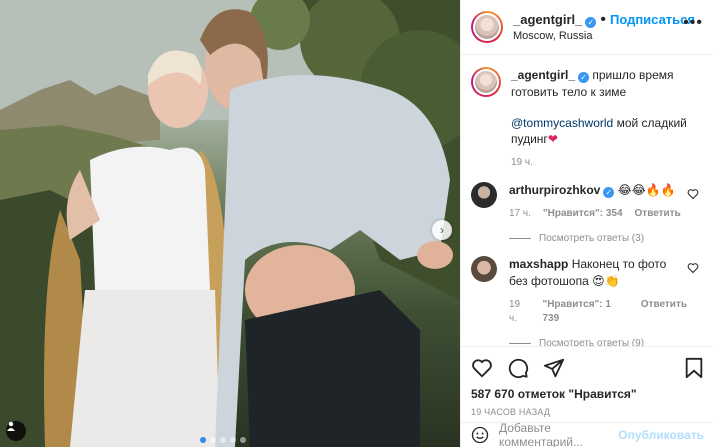 This screenshot has height=447, width=713. What do you see at coordinates (518, 368) in the screenshot?
I see `comment-icon` at bounding box center [518, 368].